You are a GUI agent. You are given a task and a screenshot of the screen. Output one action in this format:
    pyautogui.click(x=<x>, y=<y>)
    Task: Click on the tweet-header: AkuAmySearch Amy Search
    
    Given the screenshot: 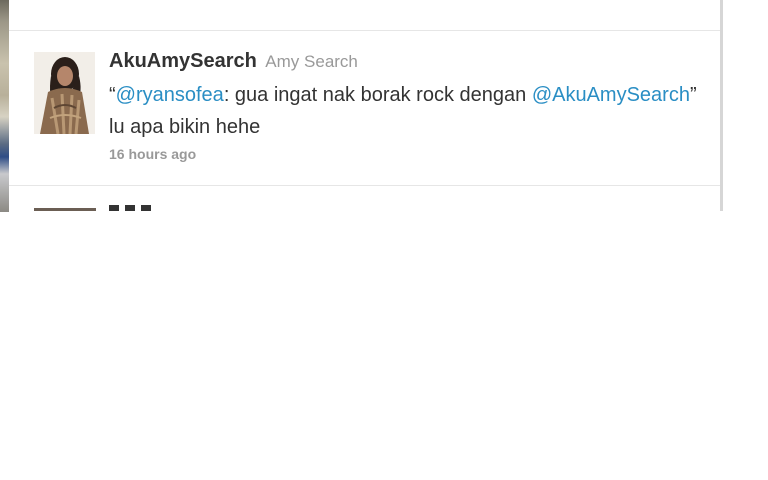 What is the action you would take?
    pyautogui.click(x=233, y=61)
    